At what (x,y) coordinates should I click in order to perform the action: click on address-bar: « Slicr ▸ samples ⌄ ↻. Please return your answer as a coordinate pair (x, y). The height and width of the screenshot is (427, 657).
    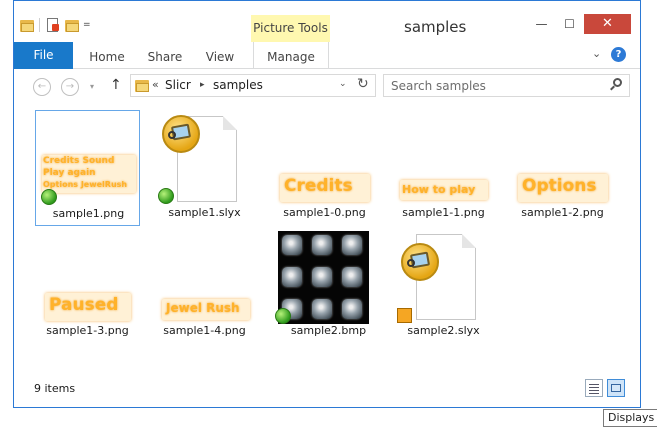
    Looking at the image, I should click on (253, 85).